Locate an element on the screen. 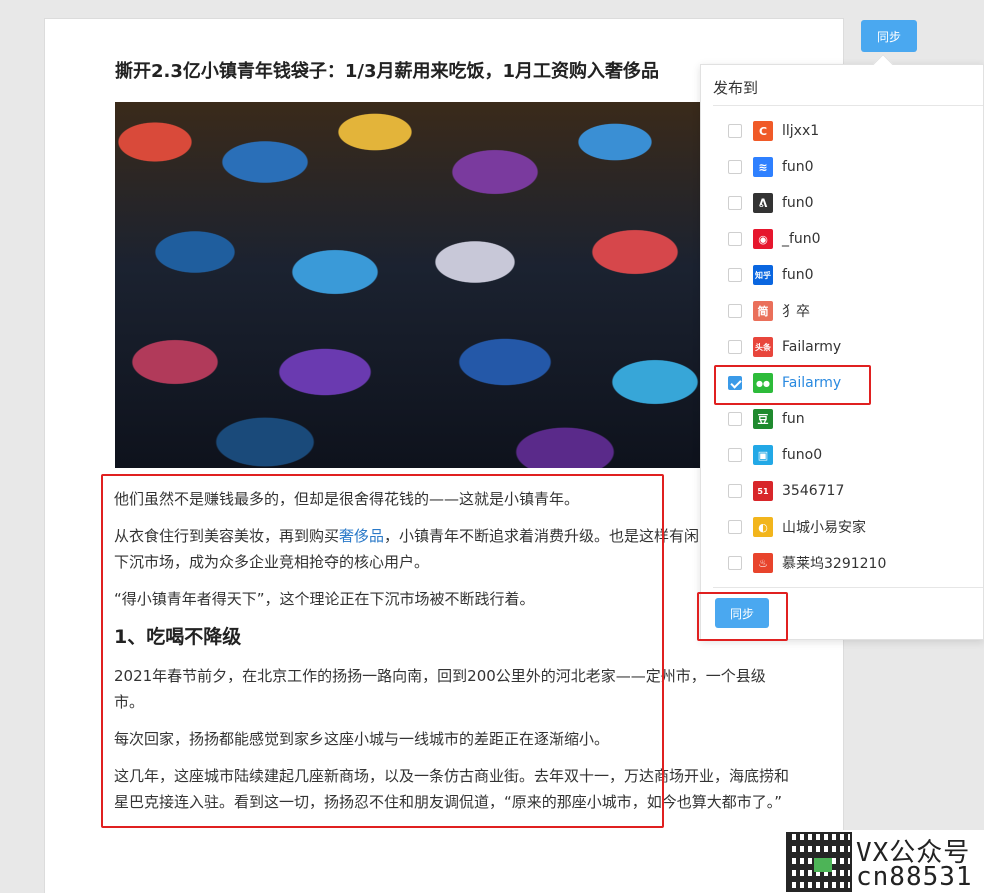  platform-account-name: 慕莱坞3291210 is located at coordinates (834, 564).